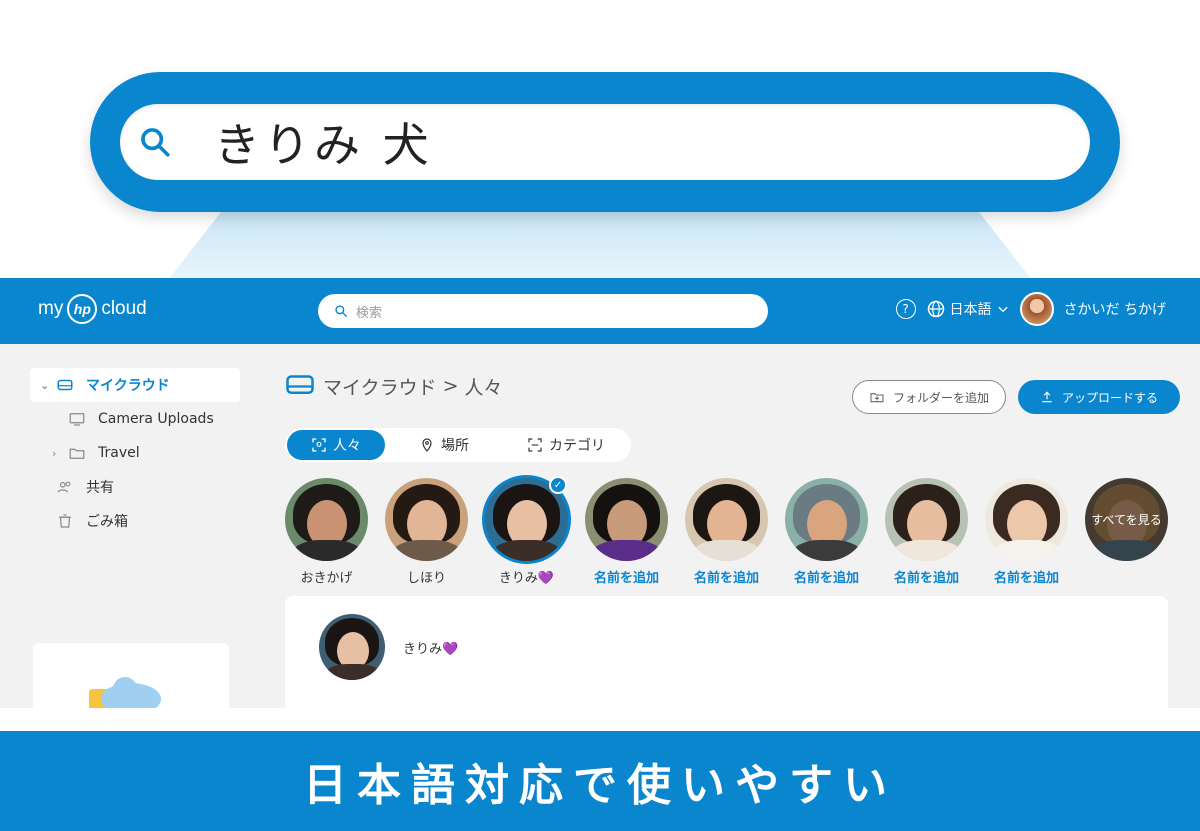 This screenshot has height=831, width=1200. Describe the element at coordinates (135, 521) in the screenshot. I see `sidebar-item-trash: ごみ箱` at that location.